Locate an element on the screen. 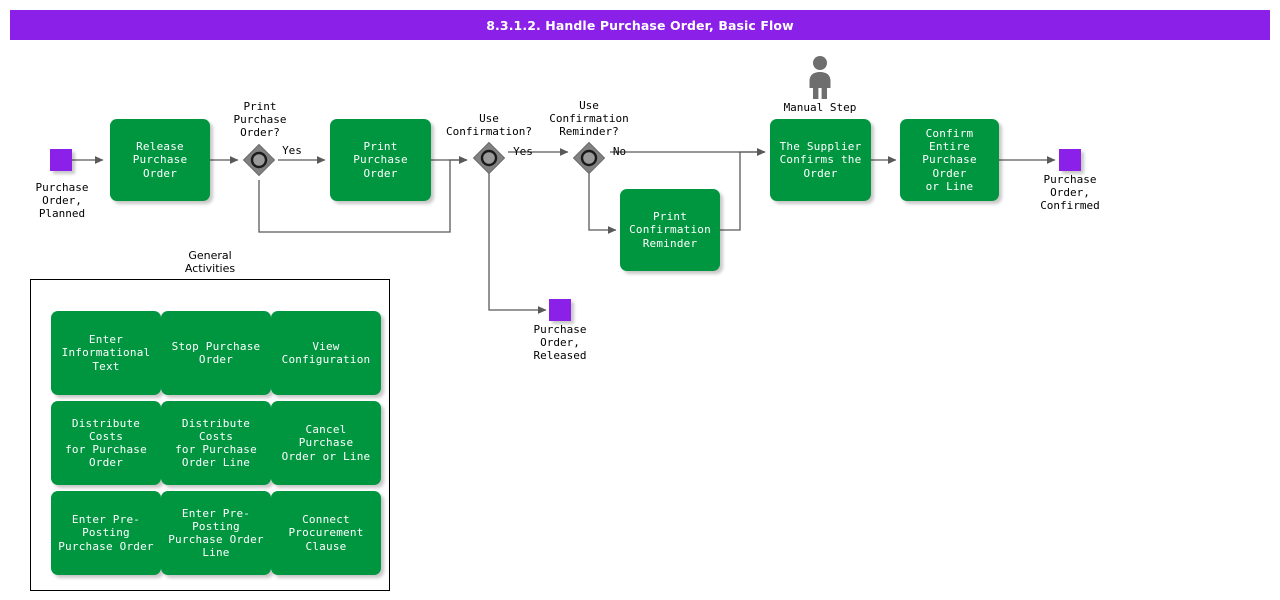 The width and height of the screenshot is (1280, 600). task-supplier-confirms-order: The Supplier Confirms the Order is located at coordinates (820, 160).